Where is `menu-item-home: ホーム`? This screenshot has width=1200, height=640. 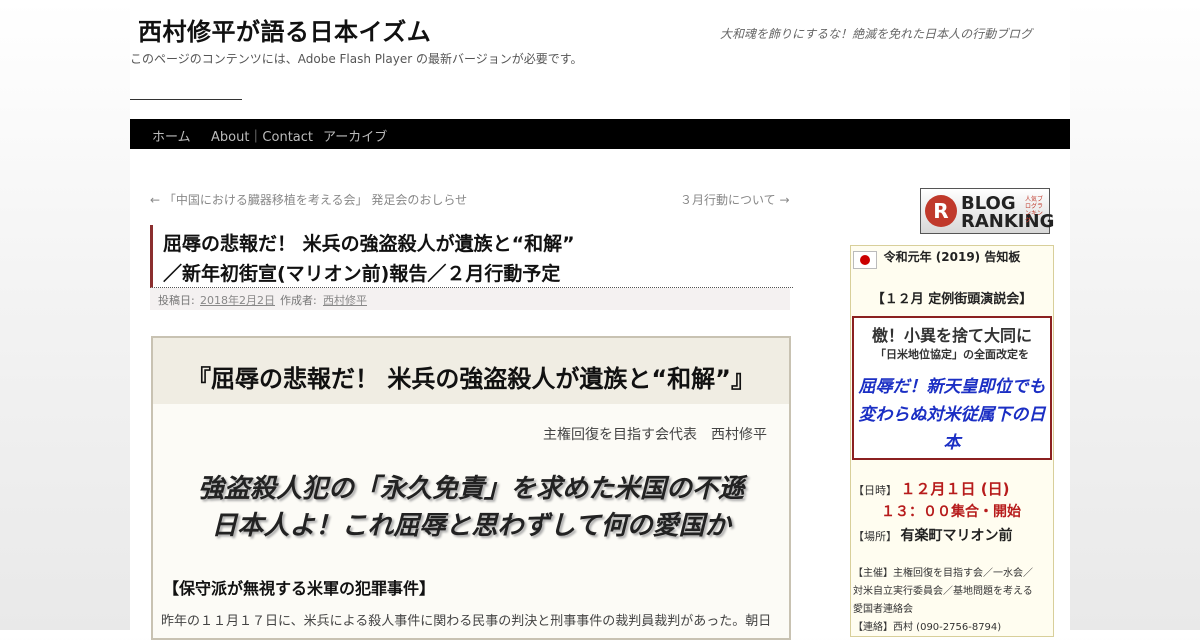
menu-item-home: ホーム is located at coordinates (171, 135).